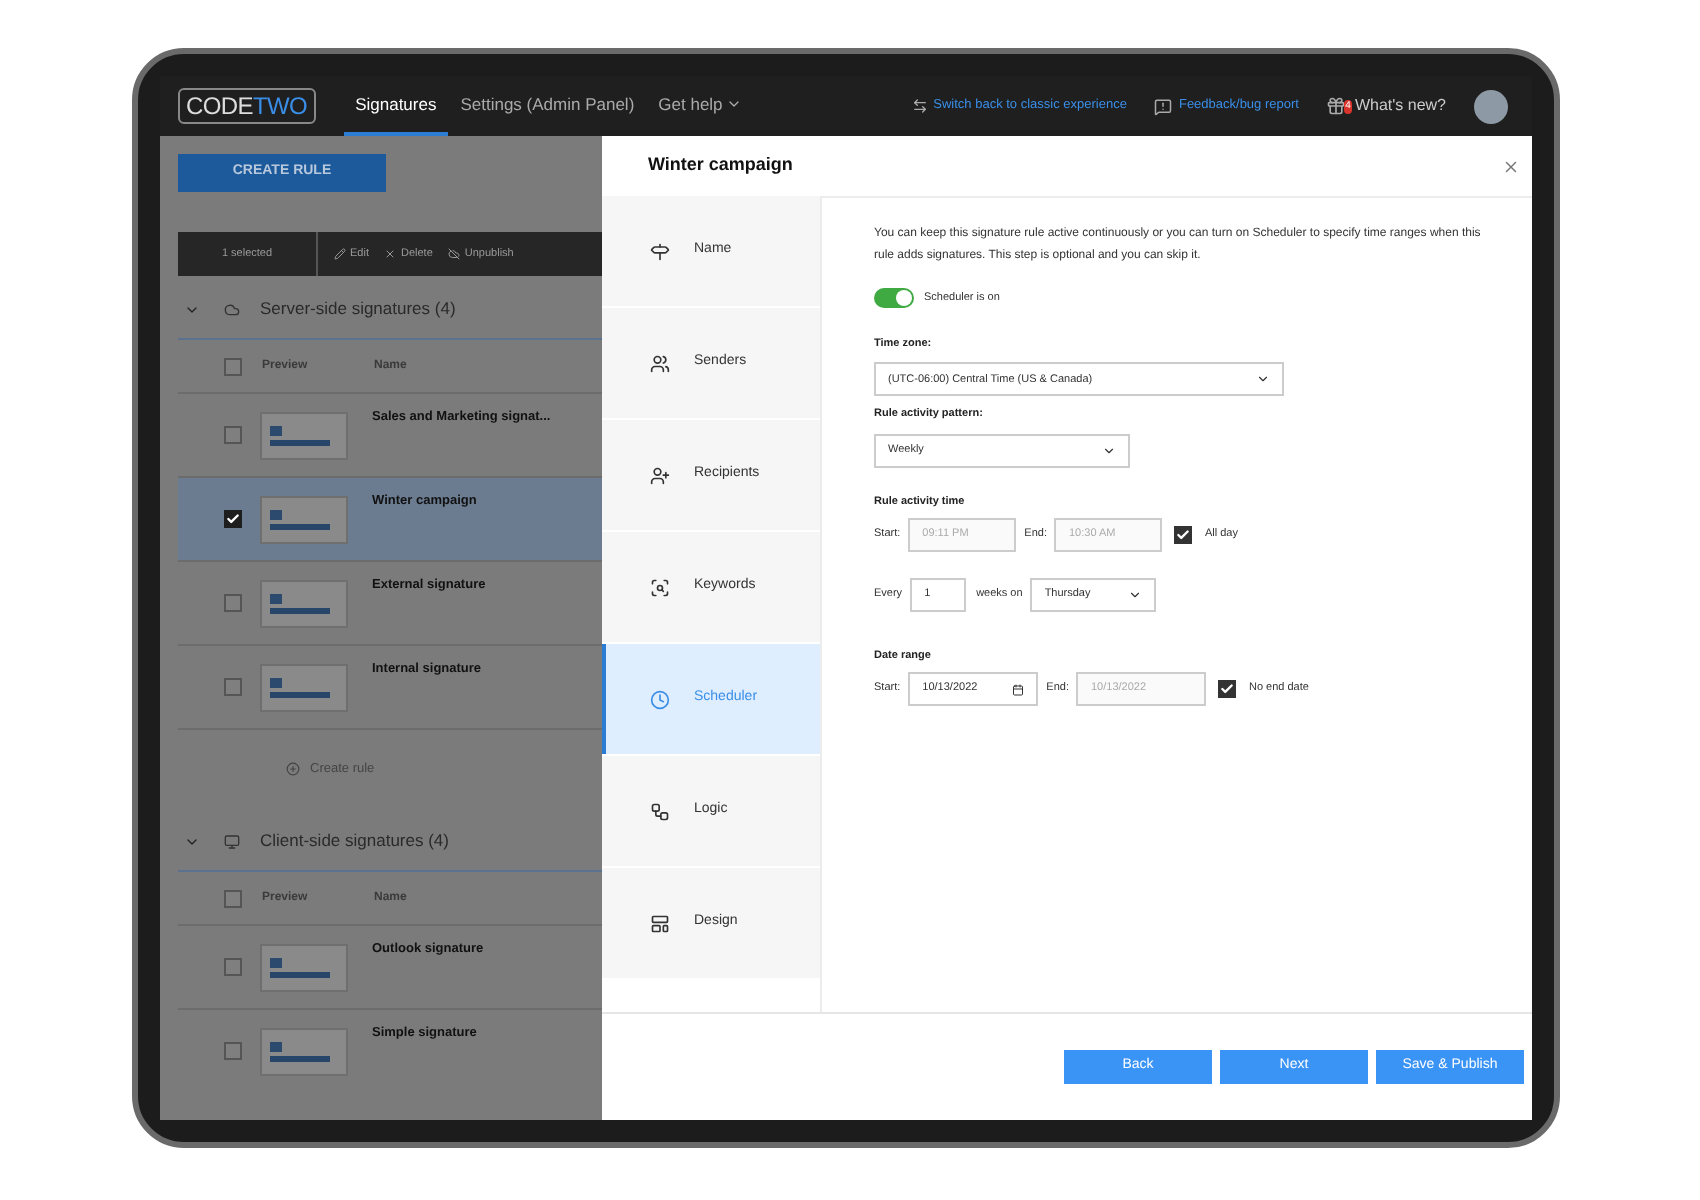  Describe the element at coordinates (919, 106) in the screenshot. I see `swap-icon` at that location.